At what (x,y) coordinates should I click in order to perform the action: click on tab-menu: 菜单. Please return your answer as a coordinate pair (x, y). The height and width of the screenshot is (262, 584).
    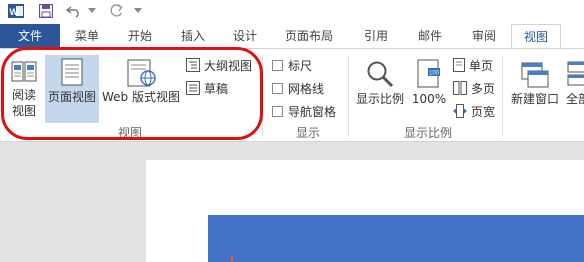
    Looking at the image, I should click on (87, 36).